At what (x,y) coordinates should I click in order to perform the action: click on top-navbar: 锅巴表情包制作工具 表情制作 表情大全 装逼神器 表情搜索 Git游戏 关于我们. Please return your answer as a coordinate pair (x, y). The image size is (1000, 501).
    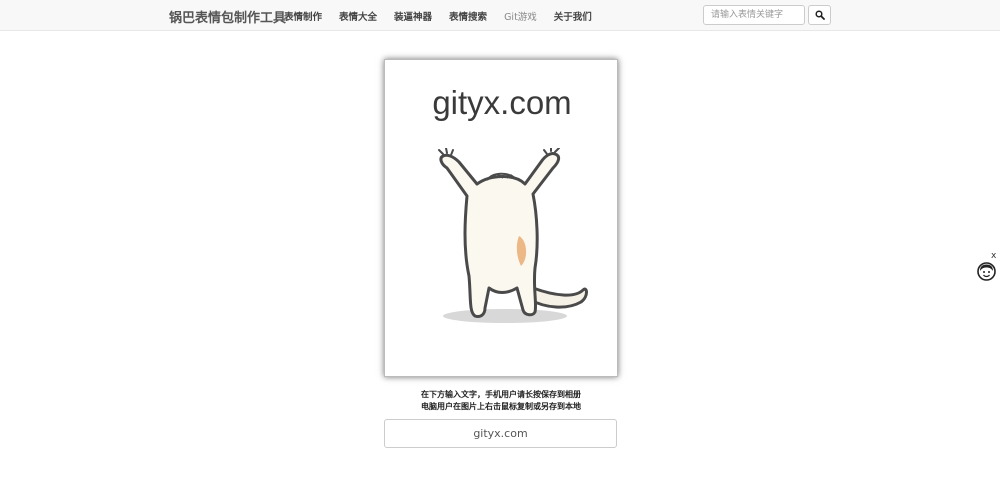
    Looking at the image, I should click on (500, 15).